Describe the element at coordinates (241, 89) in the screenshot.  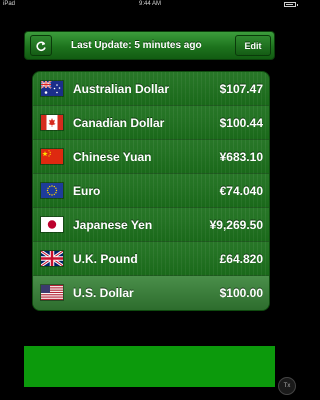
I see `currency-value: $107.47` at that location.